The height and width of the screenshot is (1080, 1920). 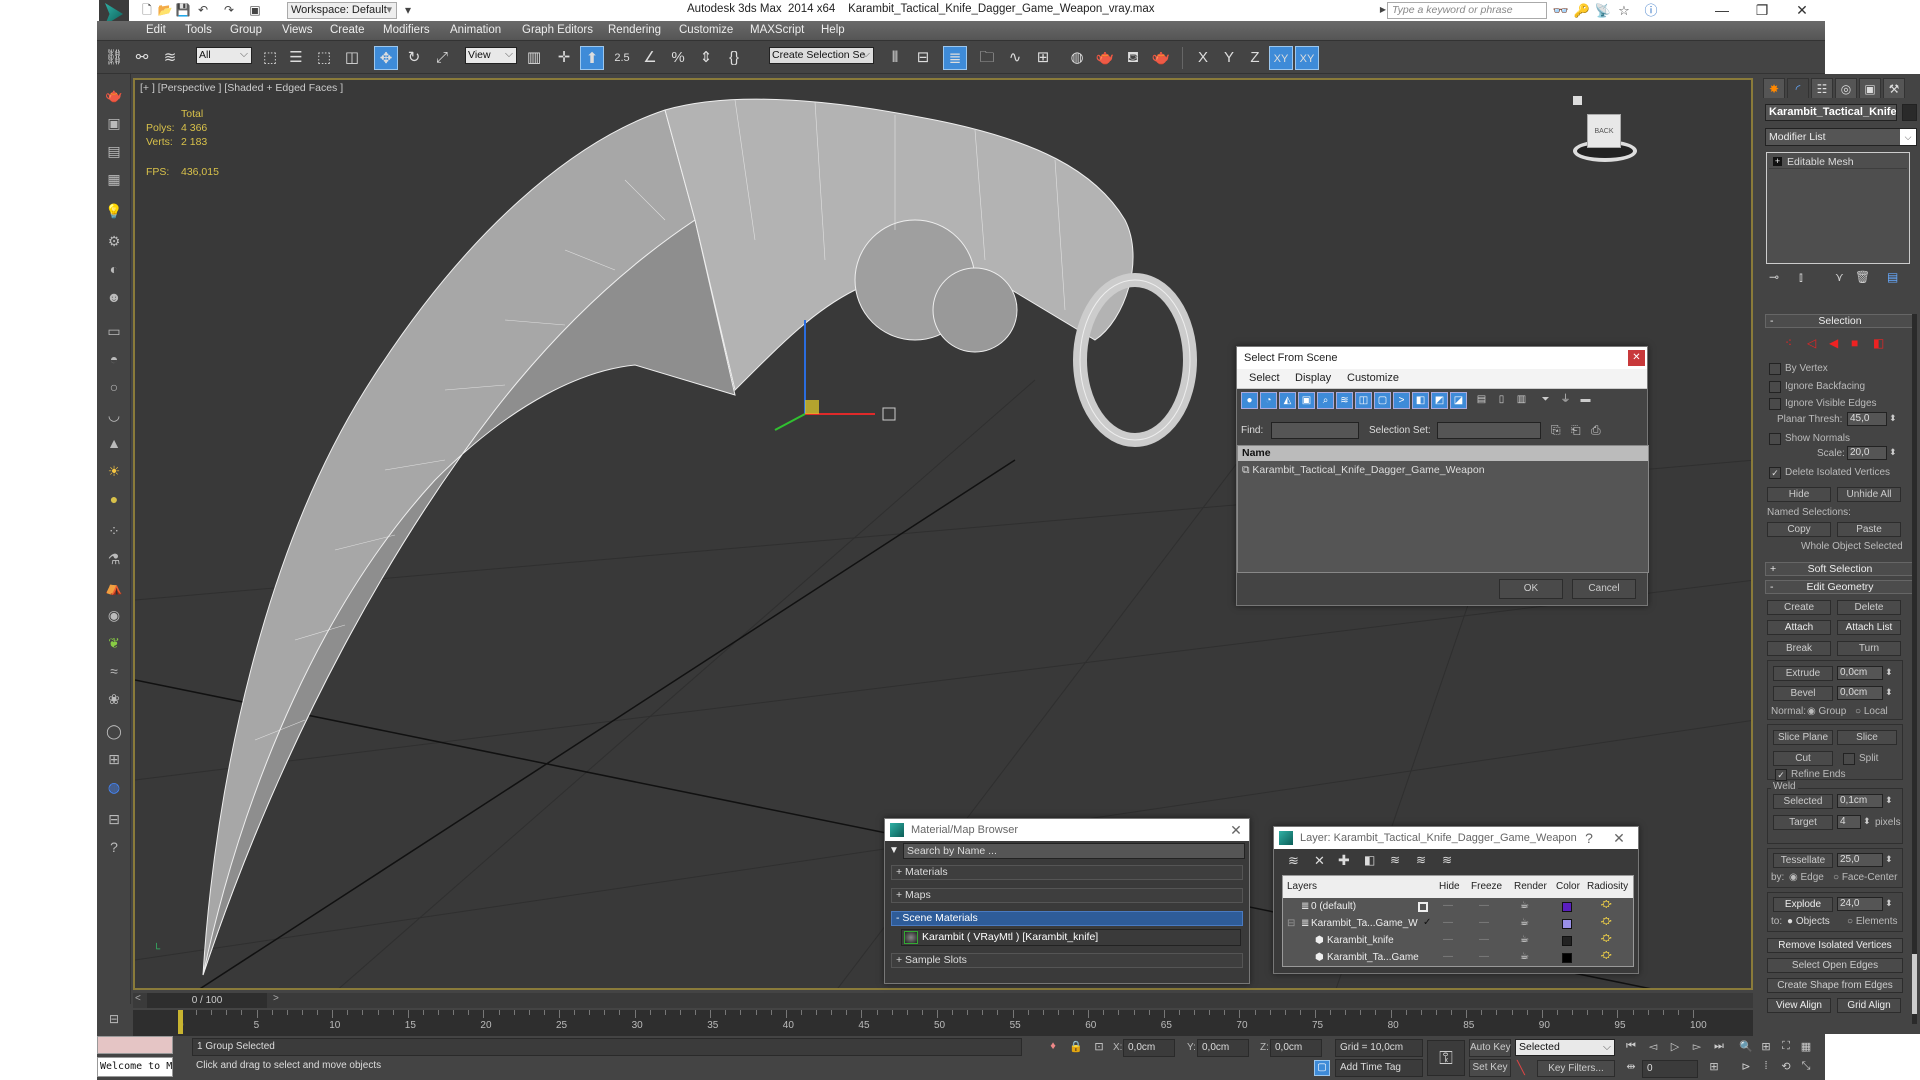 I want to click on menu-tools: Tools, so click(x=198, y=30).